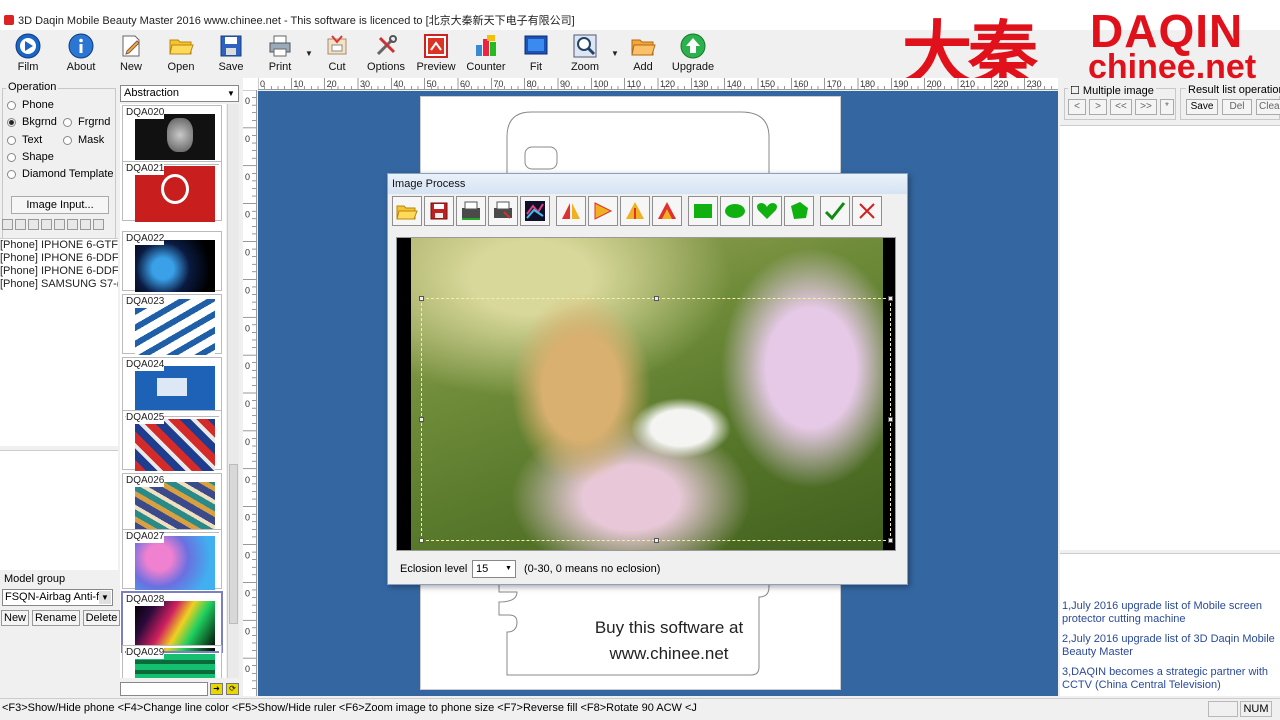  I want to click on radio-shape: Shape, so click(30, 157).